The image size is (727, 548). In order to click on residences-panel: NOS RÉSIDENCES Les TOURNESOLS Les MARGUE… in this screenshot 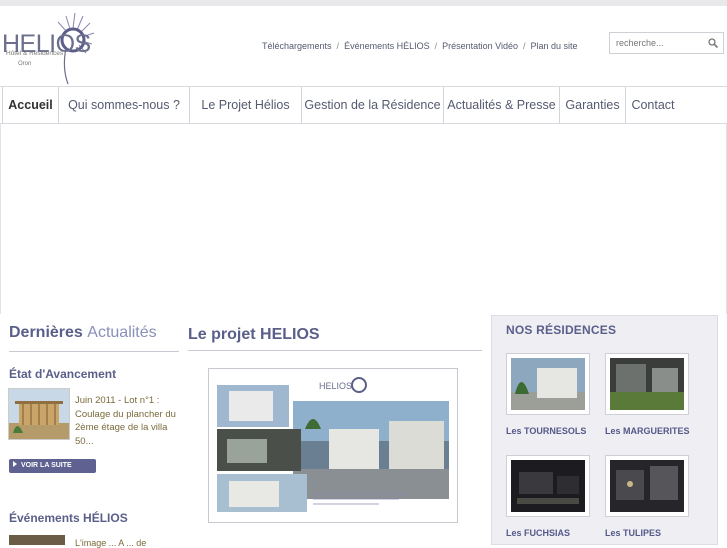, I will do `click(604, 430)`.